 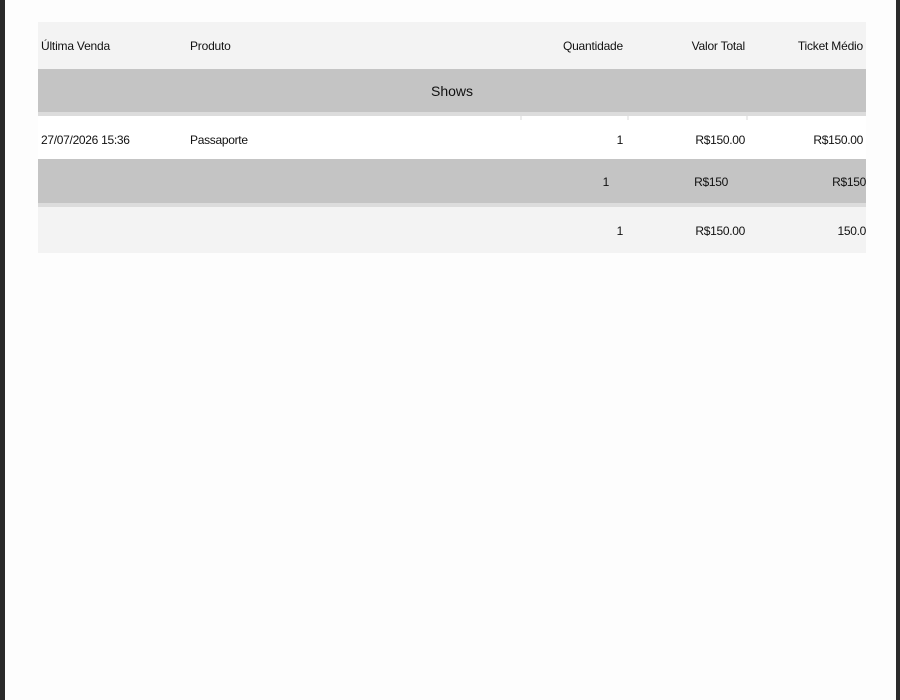 I want to click on grand-total-row: 1 R$150.00 150.0, so click(x=452, y=230).